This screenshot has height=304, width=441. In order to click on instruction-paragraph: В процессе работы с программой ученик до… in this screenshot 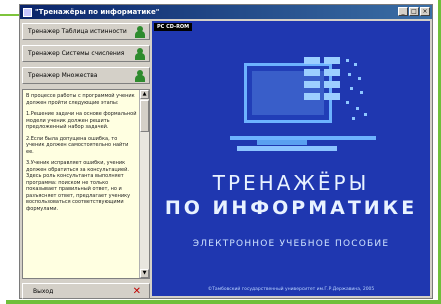, I will do `click(80, 99)`.